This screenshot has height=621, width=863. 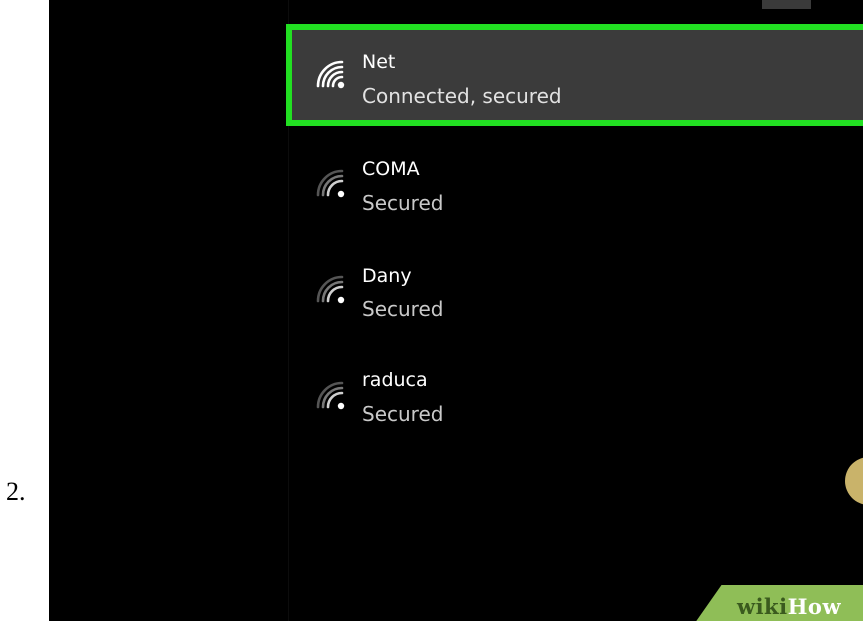 I want to click on network-name: COMA, so click(x=391, y=169).